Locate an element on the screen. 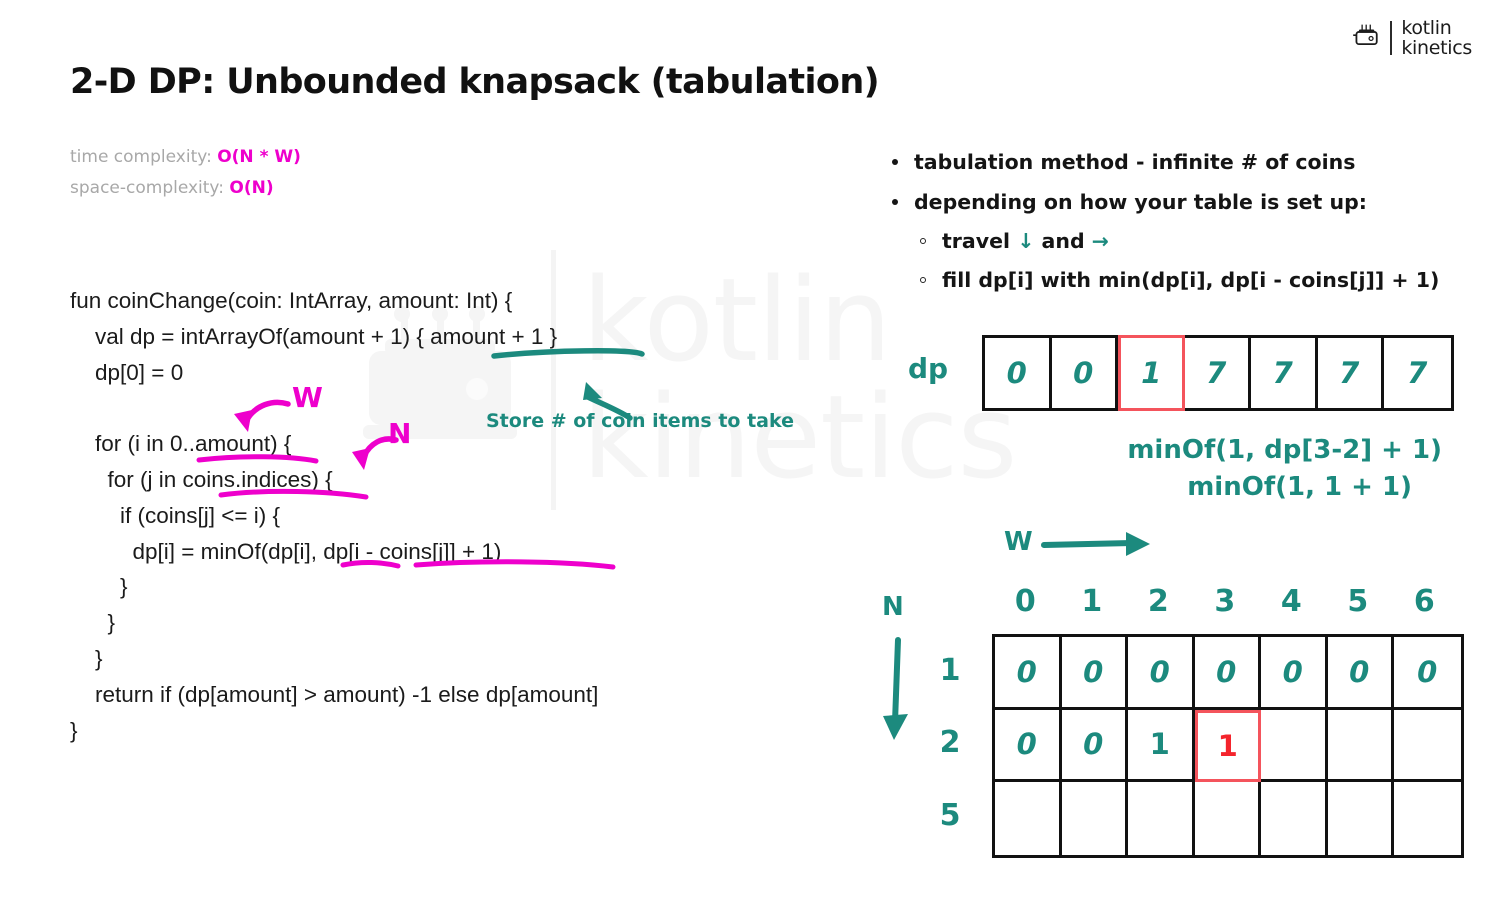 The image size is (1500, 900). n-axis-label: N is located at coordinates (893, 607).